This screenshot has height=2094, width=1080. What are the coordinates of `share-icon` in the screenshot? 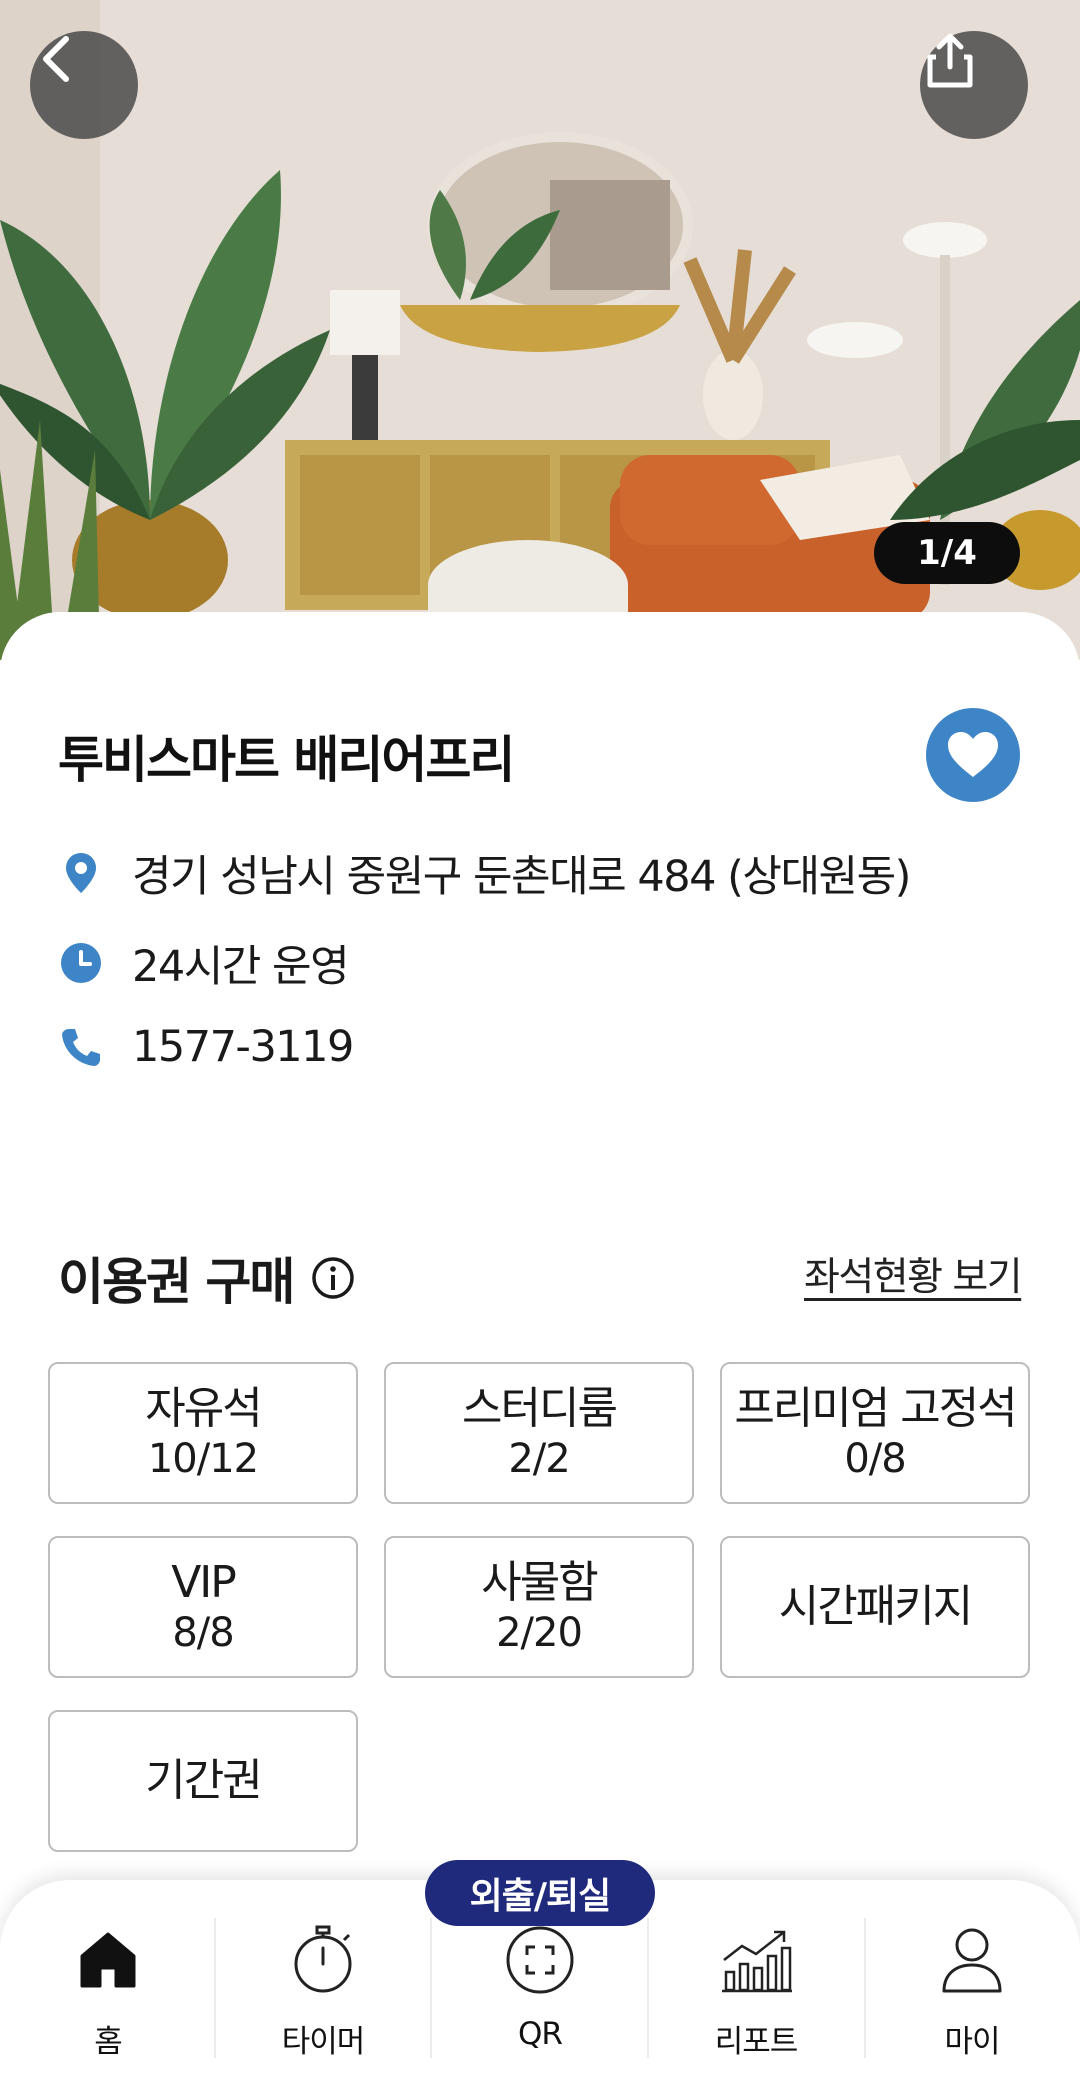 It's located at (950, 60).